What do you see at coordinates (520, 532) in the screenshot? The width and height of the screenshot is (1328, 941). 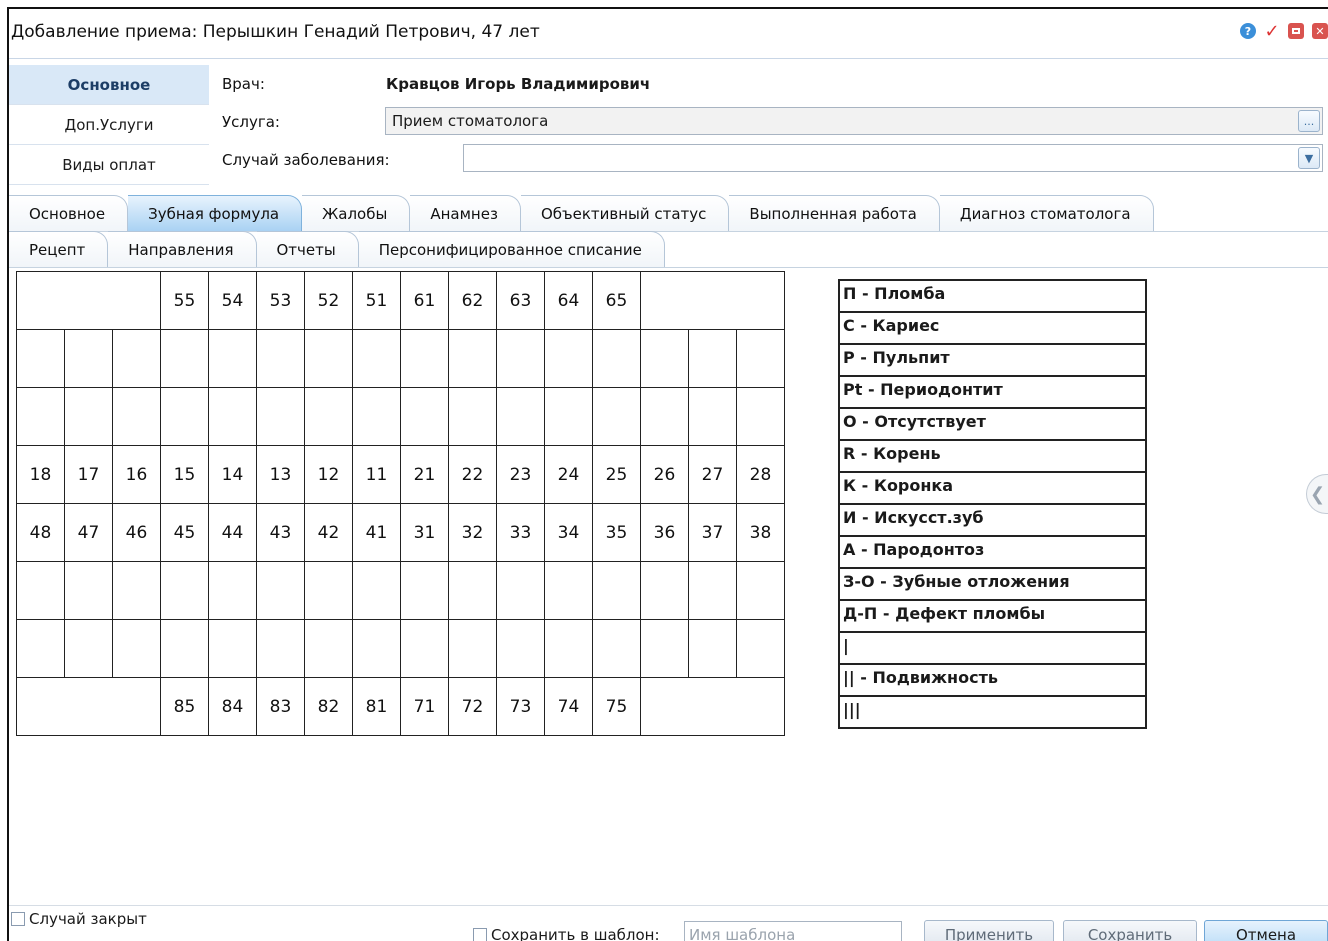 I see `tooth-cell: 33` at bounding box center [520, 532].